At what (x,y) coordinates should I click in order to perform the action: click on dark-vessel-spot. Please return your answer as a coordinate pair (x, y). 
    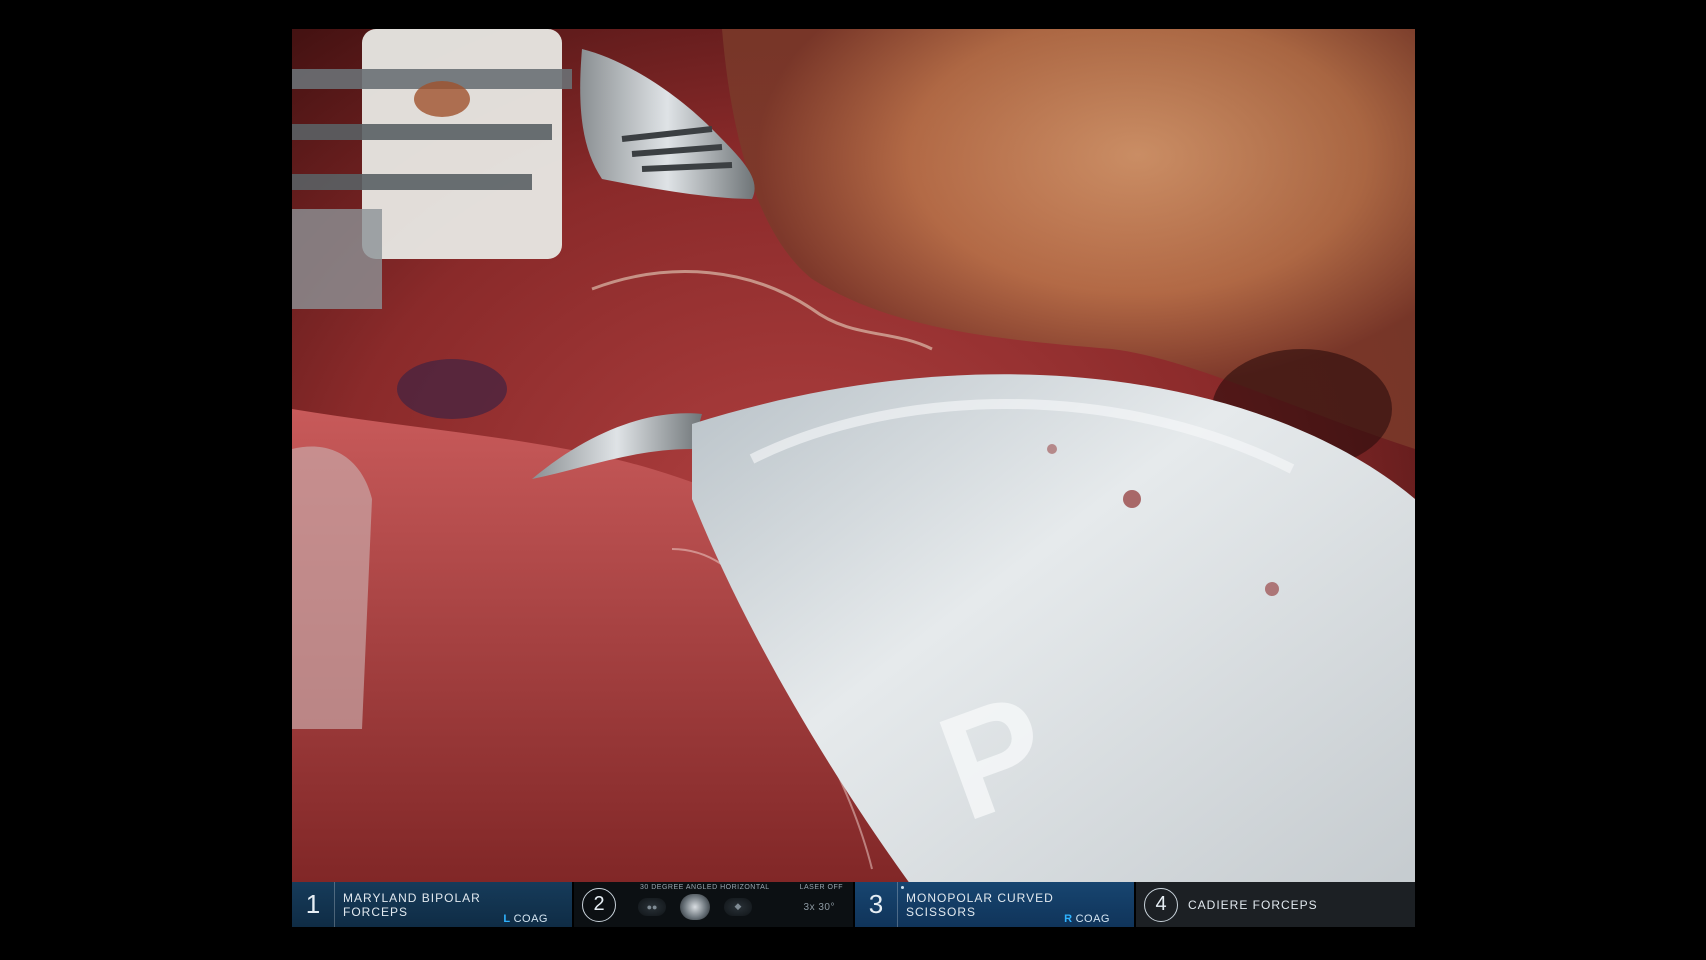
    Looking at the image, I should click on (452, 389).